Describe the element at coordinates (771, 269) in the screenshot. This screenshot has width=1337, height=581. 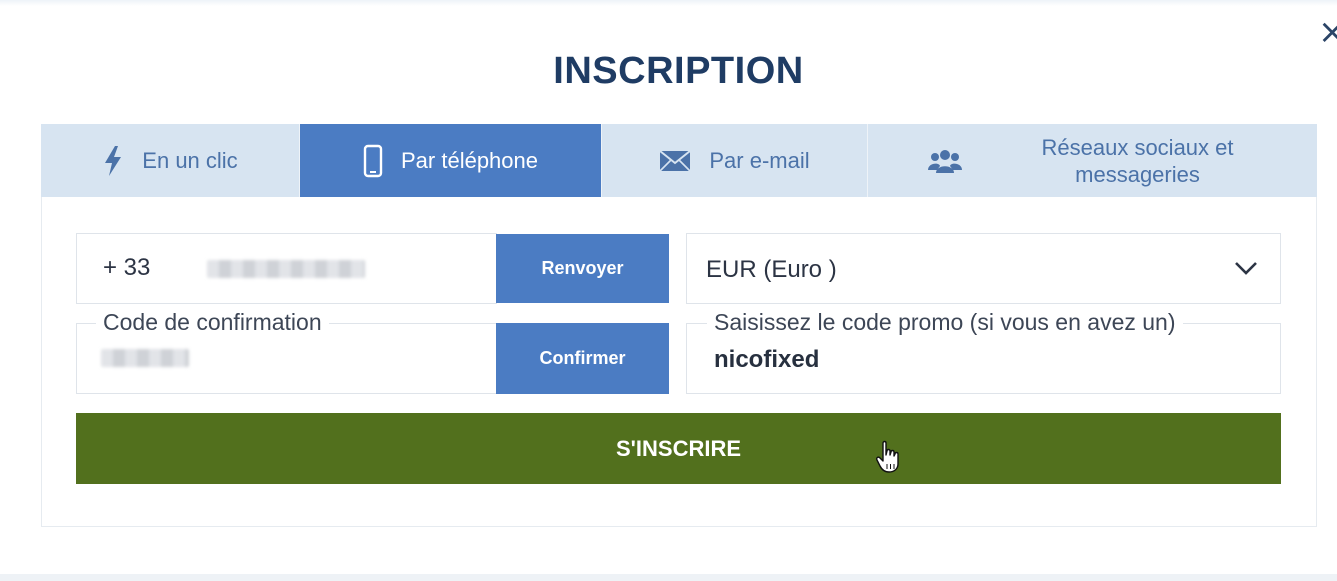
I see `currency-value: EUR (Euro )` at that location.